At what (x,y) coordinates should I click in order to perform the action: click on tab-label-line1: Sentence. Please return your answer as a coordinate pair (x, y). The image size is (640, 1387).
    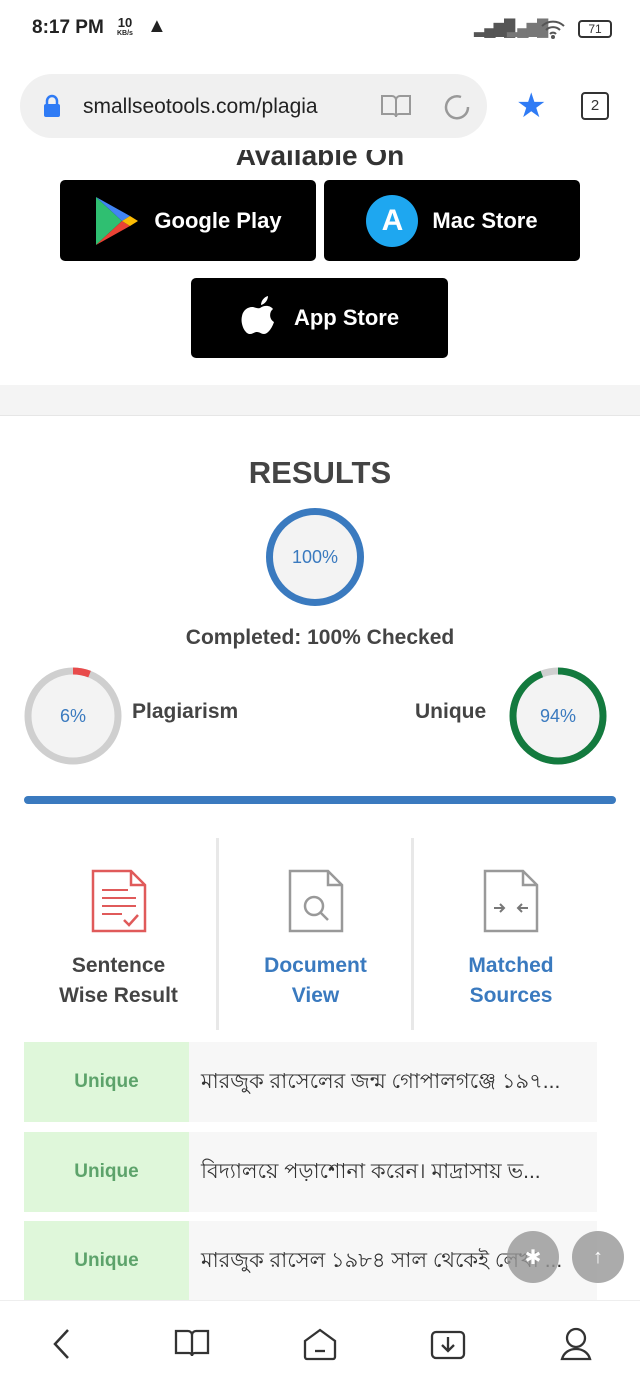
    Looking at the image, I should click on (118, 965).